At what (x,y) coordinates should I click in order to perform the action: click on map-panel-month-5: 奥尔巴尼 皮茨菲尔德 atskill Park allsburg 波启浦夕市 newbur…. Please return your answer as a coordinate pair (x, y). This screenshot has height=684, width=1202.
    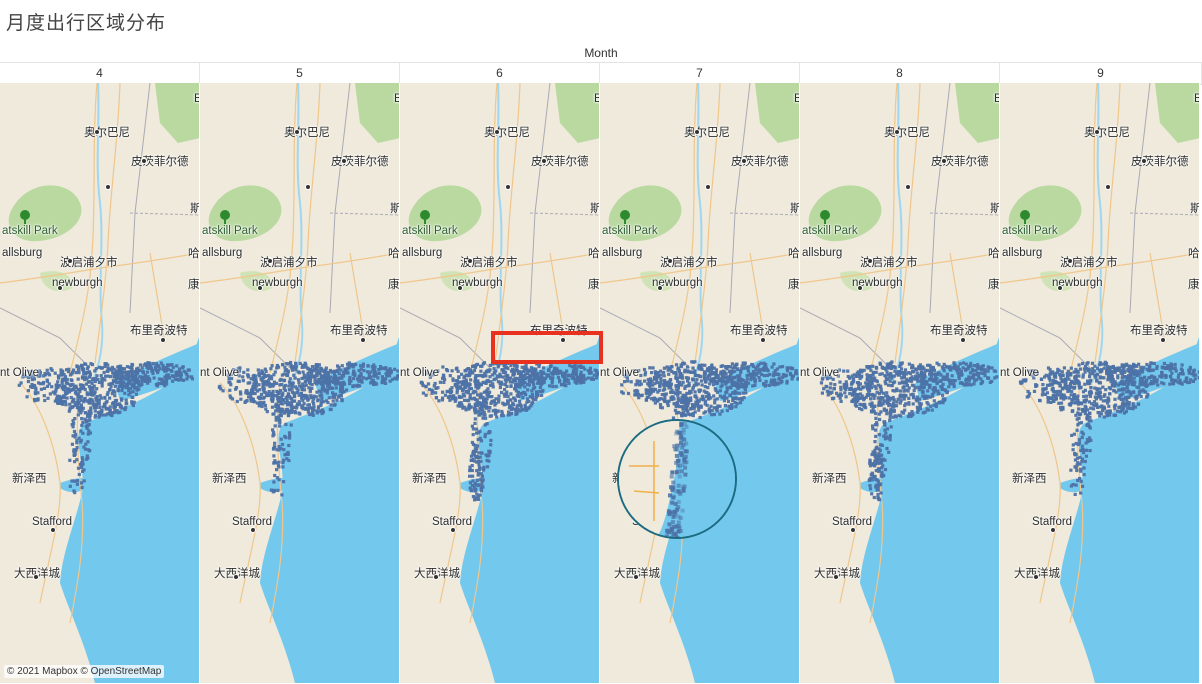
    Looking at the image, I should click on (300, 383).